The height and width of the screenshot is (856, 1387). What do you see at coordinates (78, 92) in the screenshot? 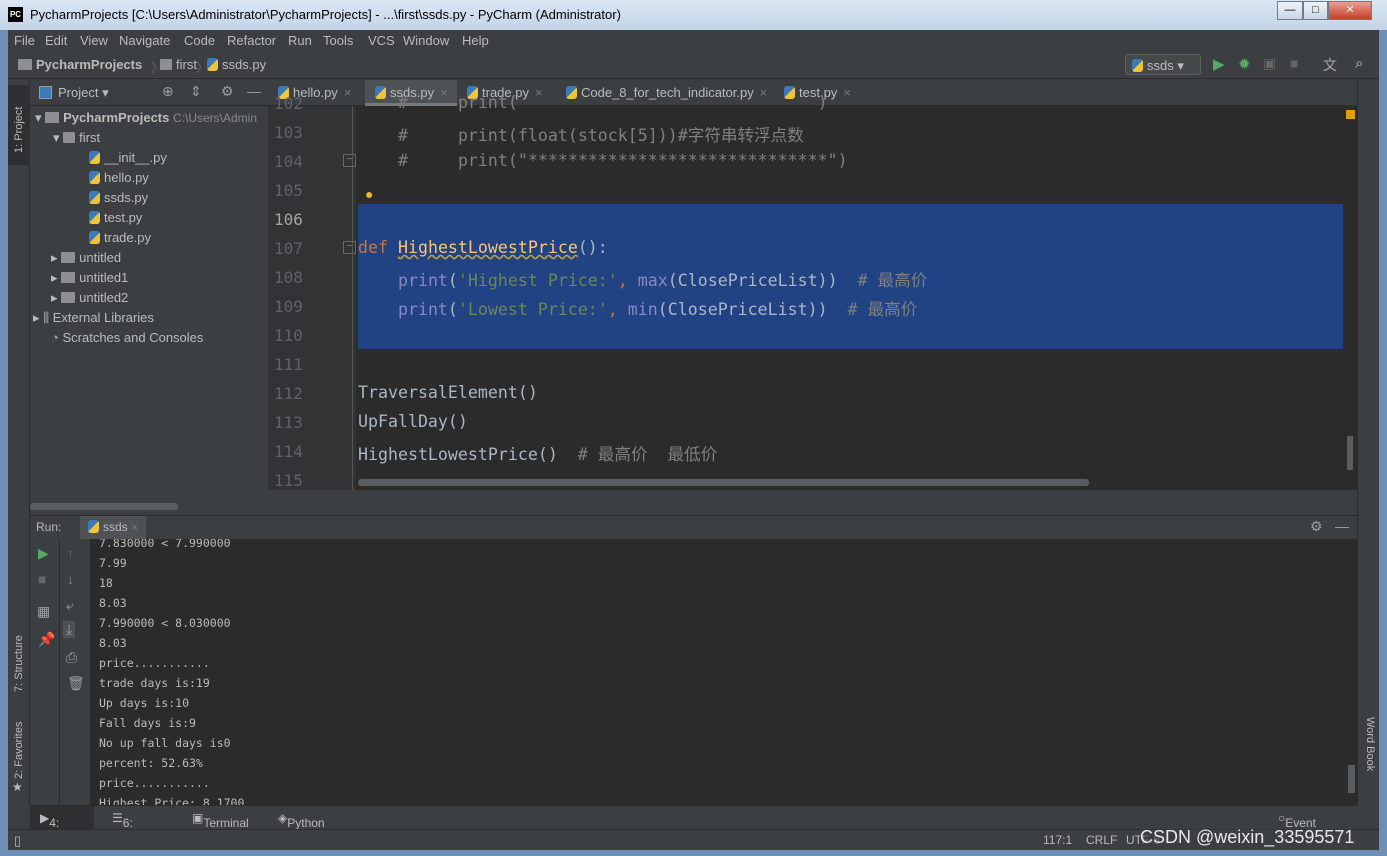
I see `project-view-label: Project` at bounding box center [78, 92].